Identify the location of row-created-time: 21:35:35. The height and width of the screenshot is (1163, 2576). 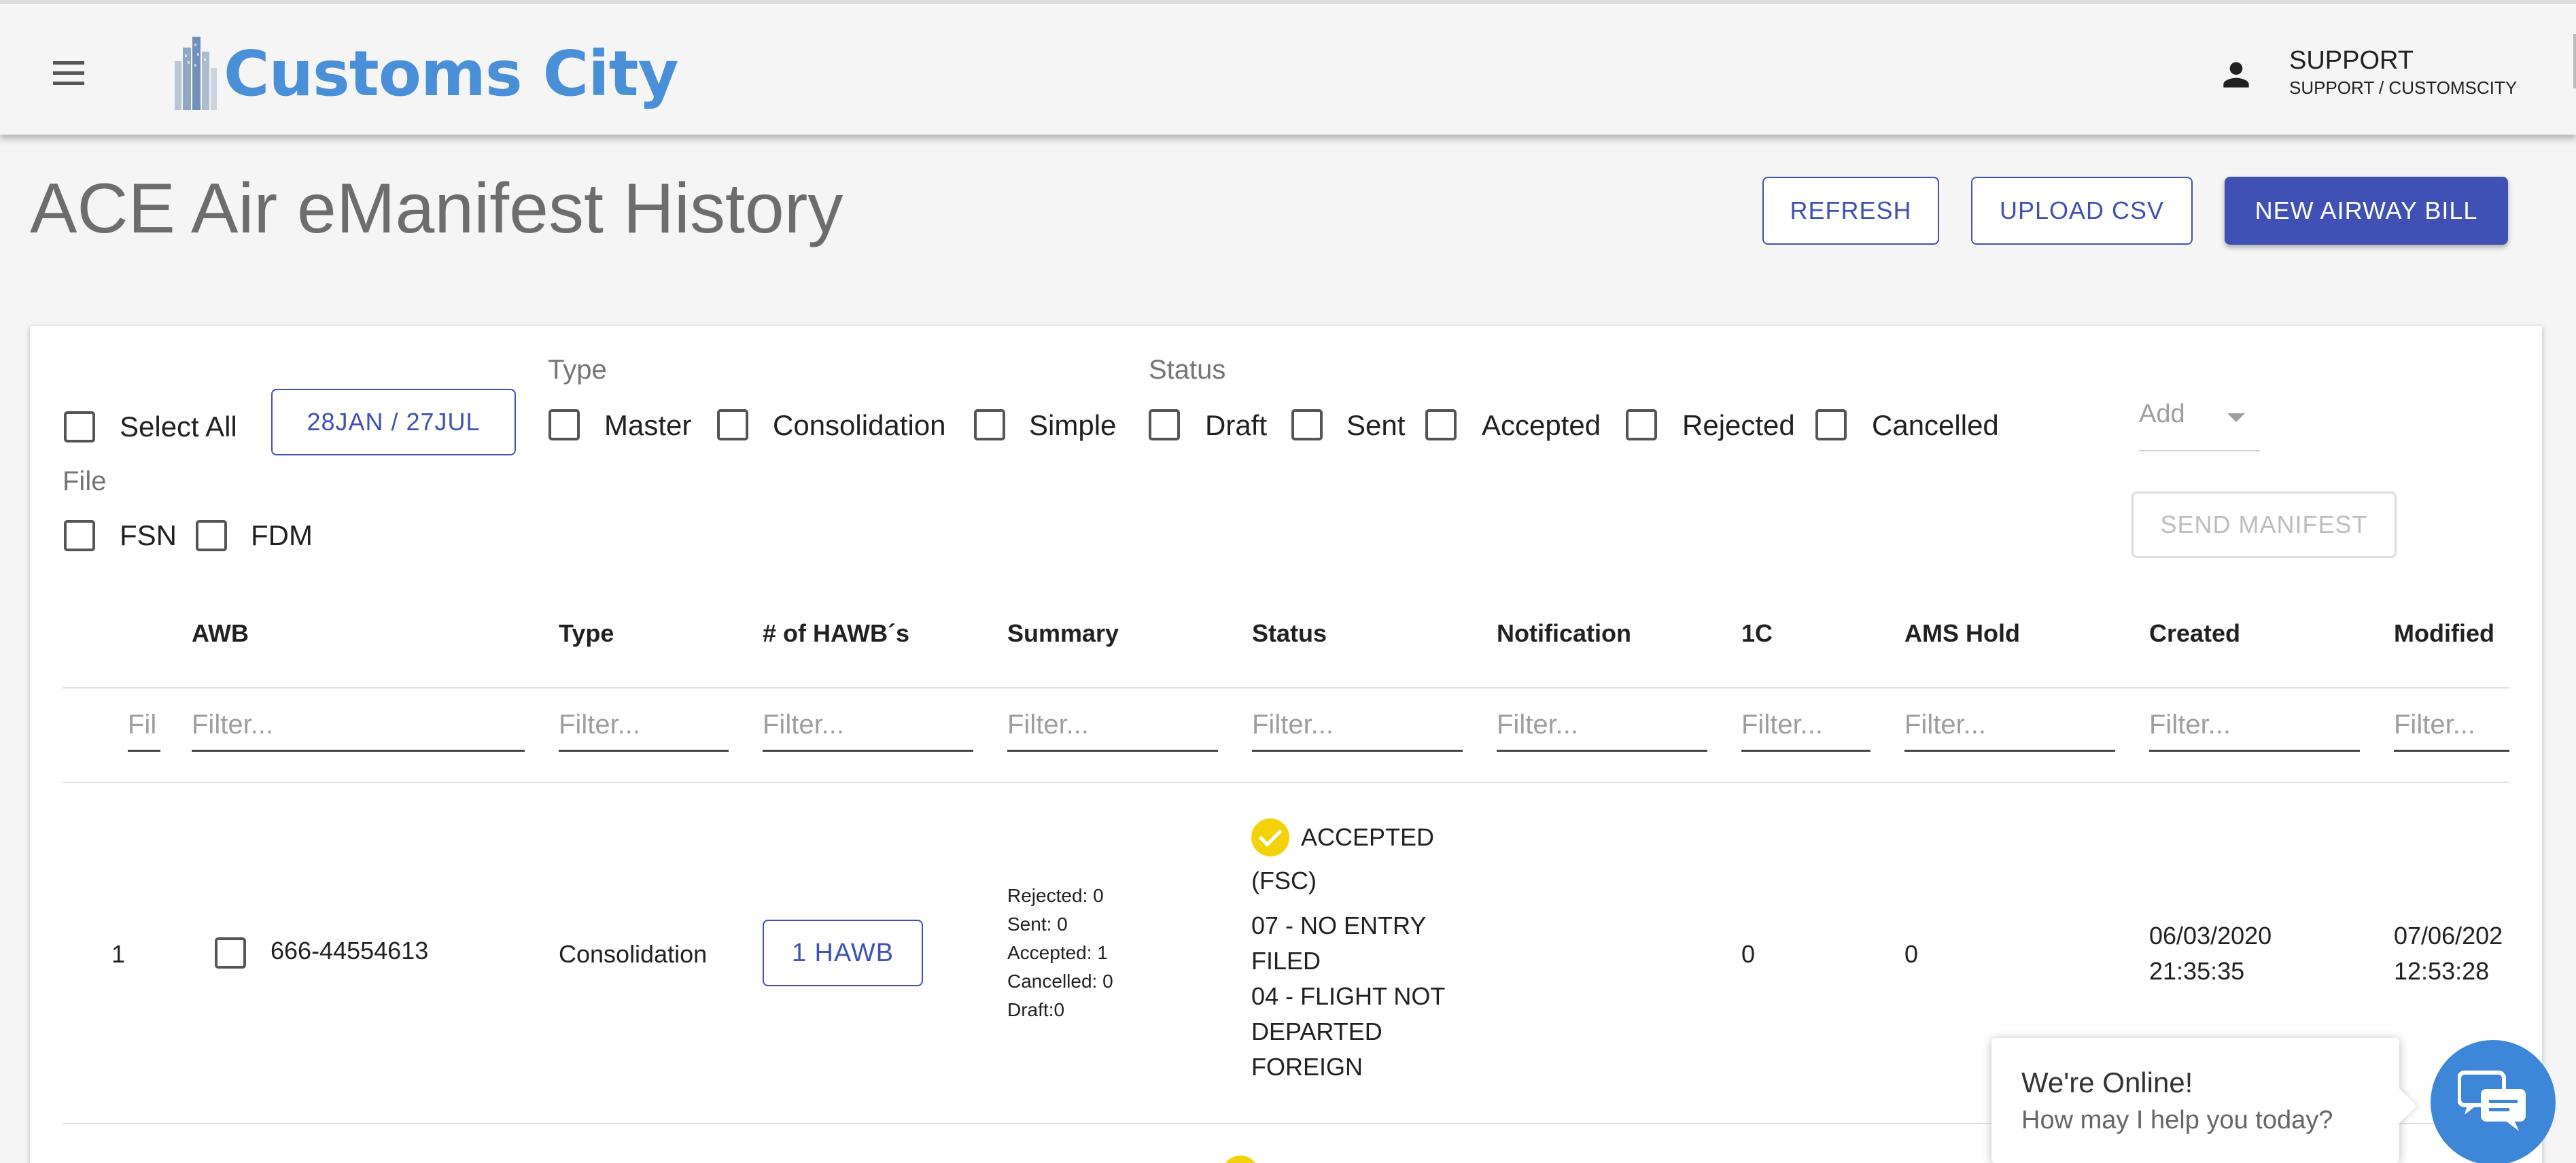
(2197, 971).